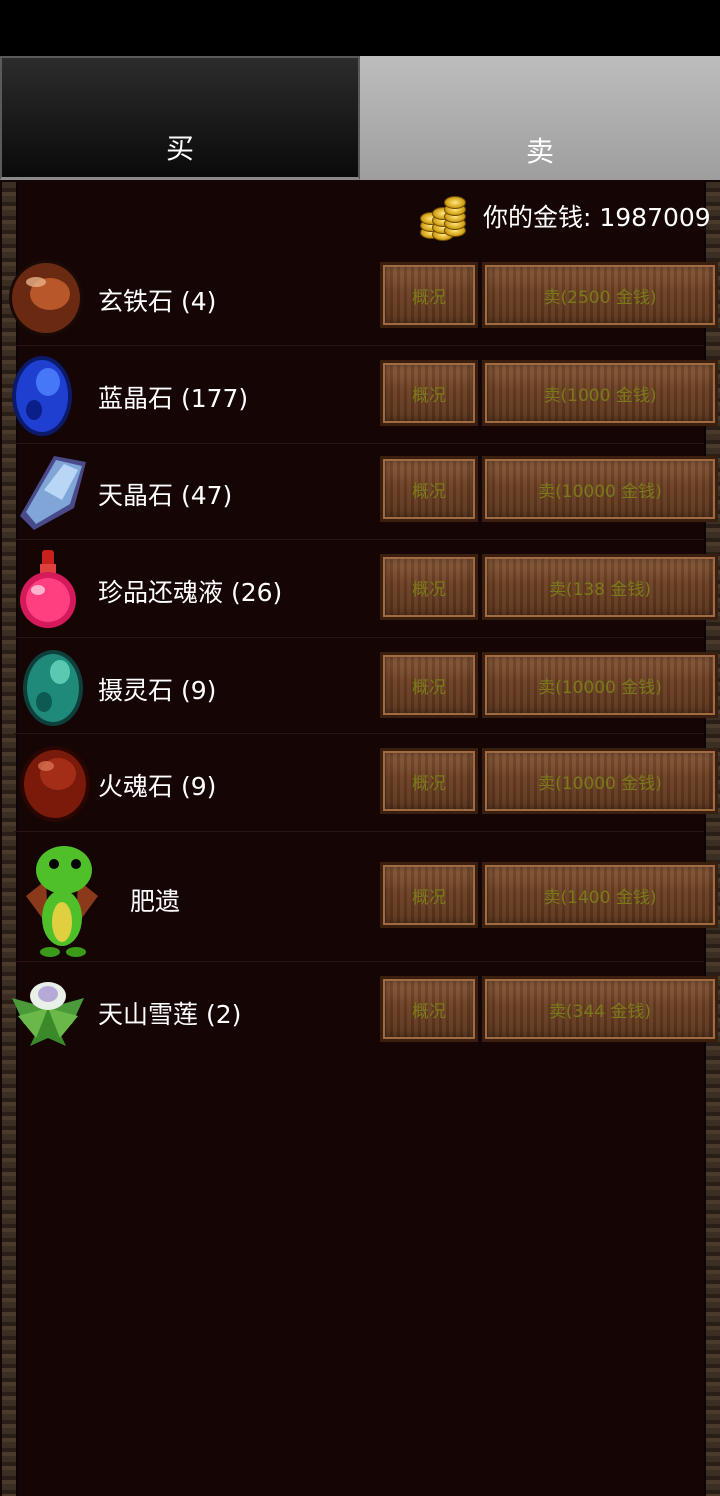 Image resolution: width=720 pixels, height=1496 pixels. Describe the element at coordinates (48, 1014) in the screenshot. I see `snow-lotus-icon` at that location.